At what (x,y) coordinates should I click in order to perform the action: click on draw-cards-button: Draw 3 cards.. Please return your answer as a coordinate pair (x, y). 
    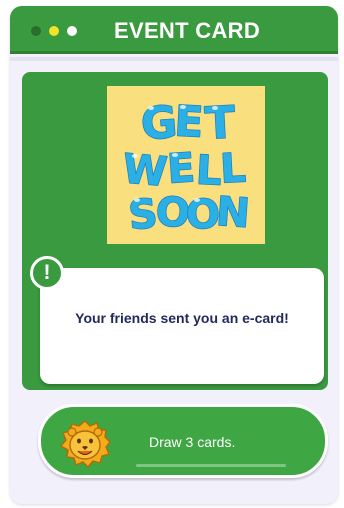
    Looking at the image, I should click on (183, 441).